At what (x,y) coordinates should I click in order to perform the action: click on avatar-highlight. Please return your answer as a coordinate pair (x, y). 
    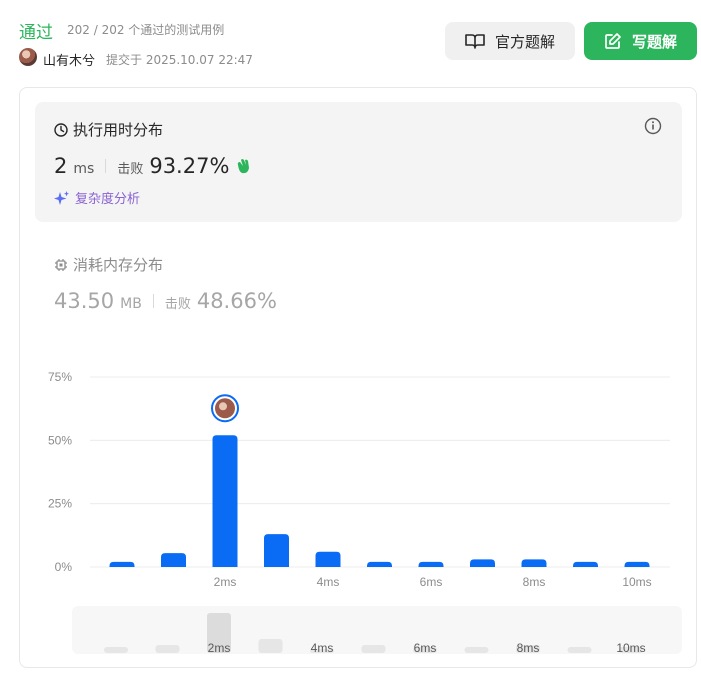
    Looking at the image, I should click on (223, 406).